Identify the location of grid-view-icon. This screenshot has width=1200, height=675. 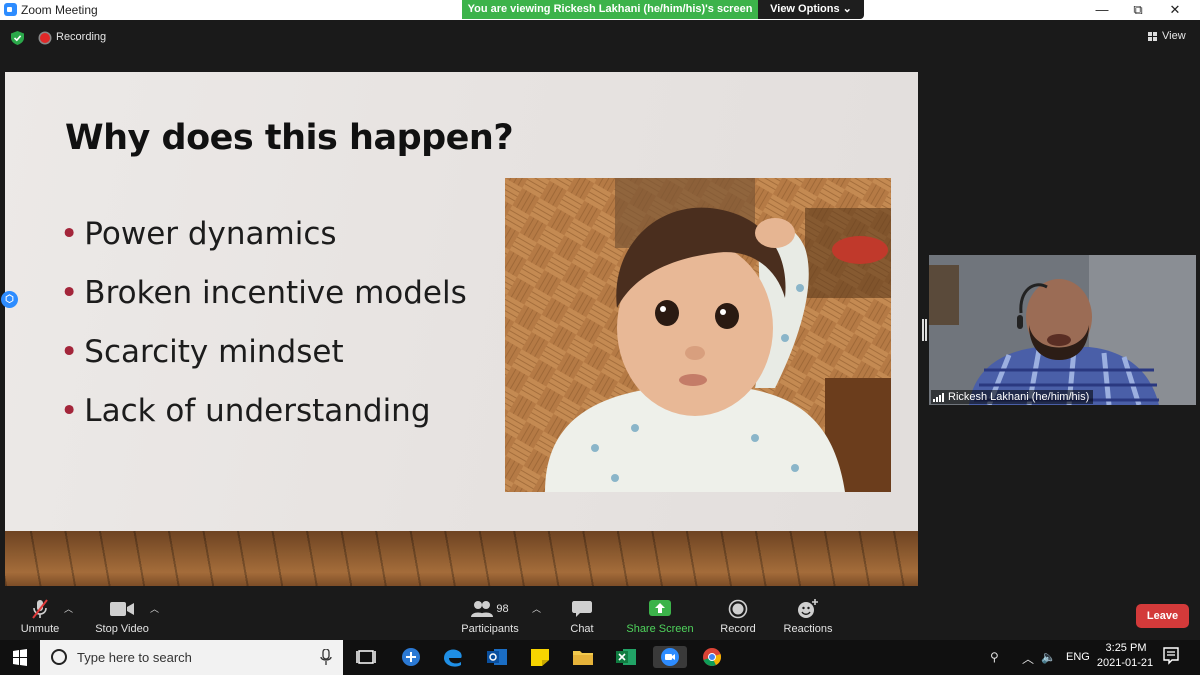
(1152, 36).